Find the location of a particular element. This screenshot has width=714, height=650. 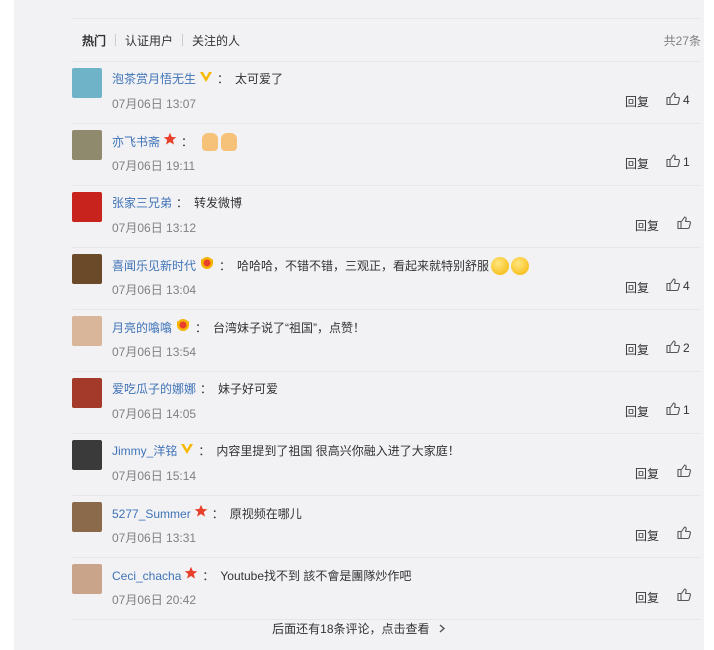

comment-line: 喜闻乐见新时代 ： 哈哈哈，不错不错，三观正，看起来就特别舒服 is located at coordinates (321, 265).